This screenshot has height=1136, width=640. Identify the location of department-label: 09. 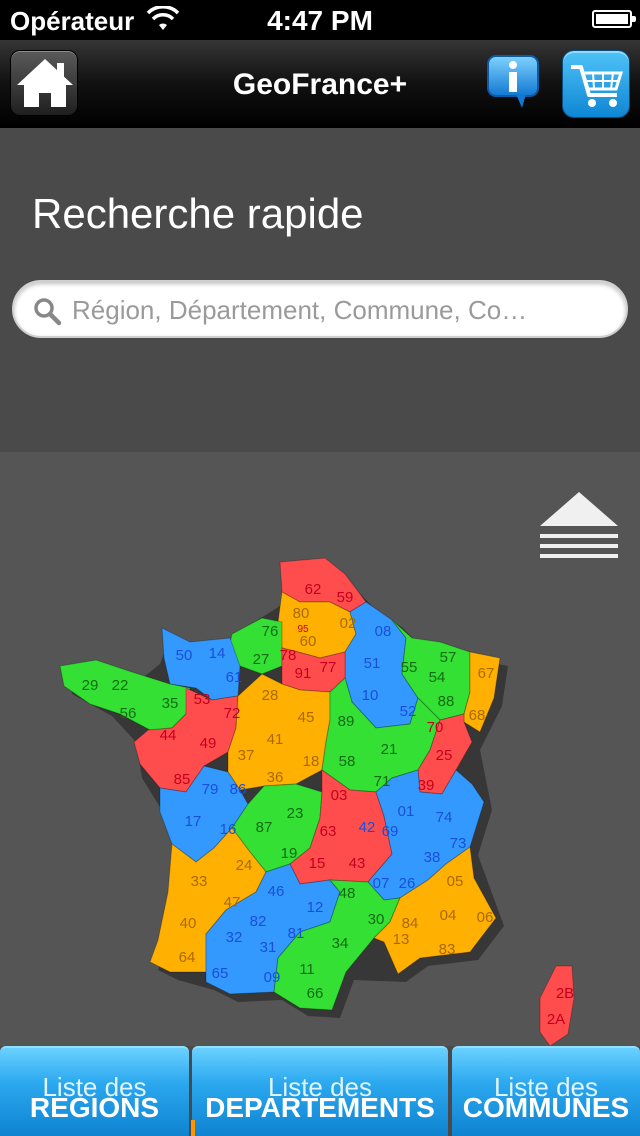
(272, 977).